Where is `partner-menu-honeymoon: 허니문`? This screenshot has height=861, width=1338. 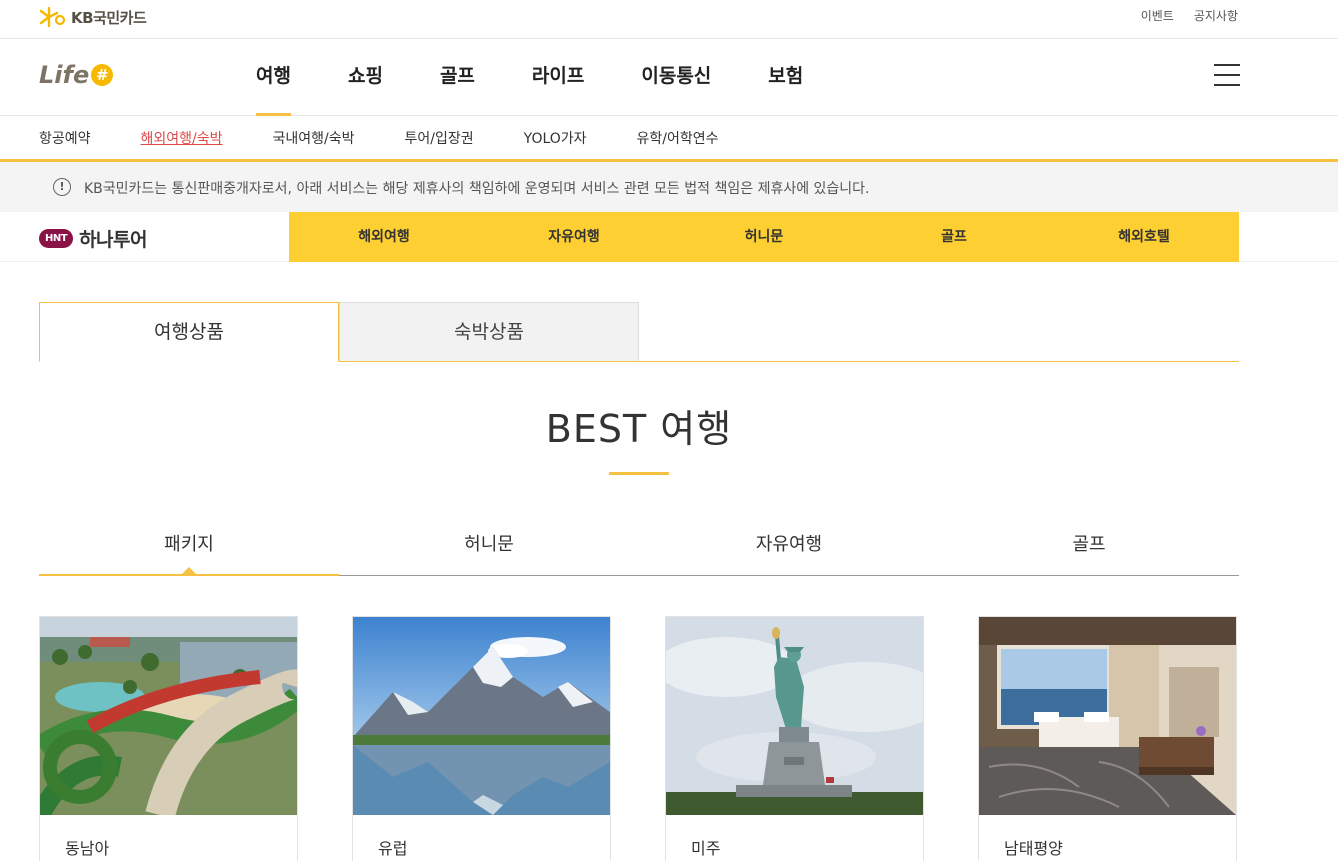
partner-menu-honeymoon: 허니문 is located at coordinates (764, 237).